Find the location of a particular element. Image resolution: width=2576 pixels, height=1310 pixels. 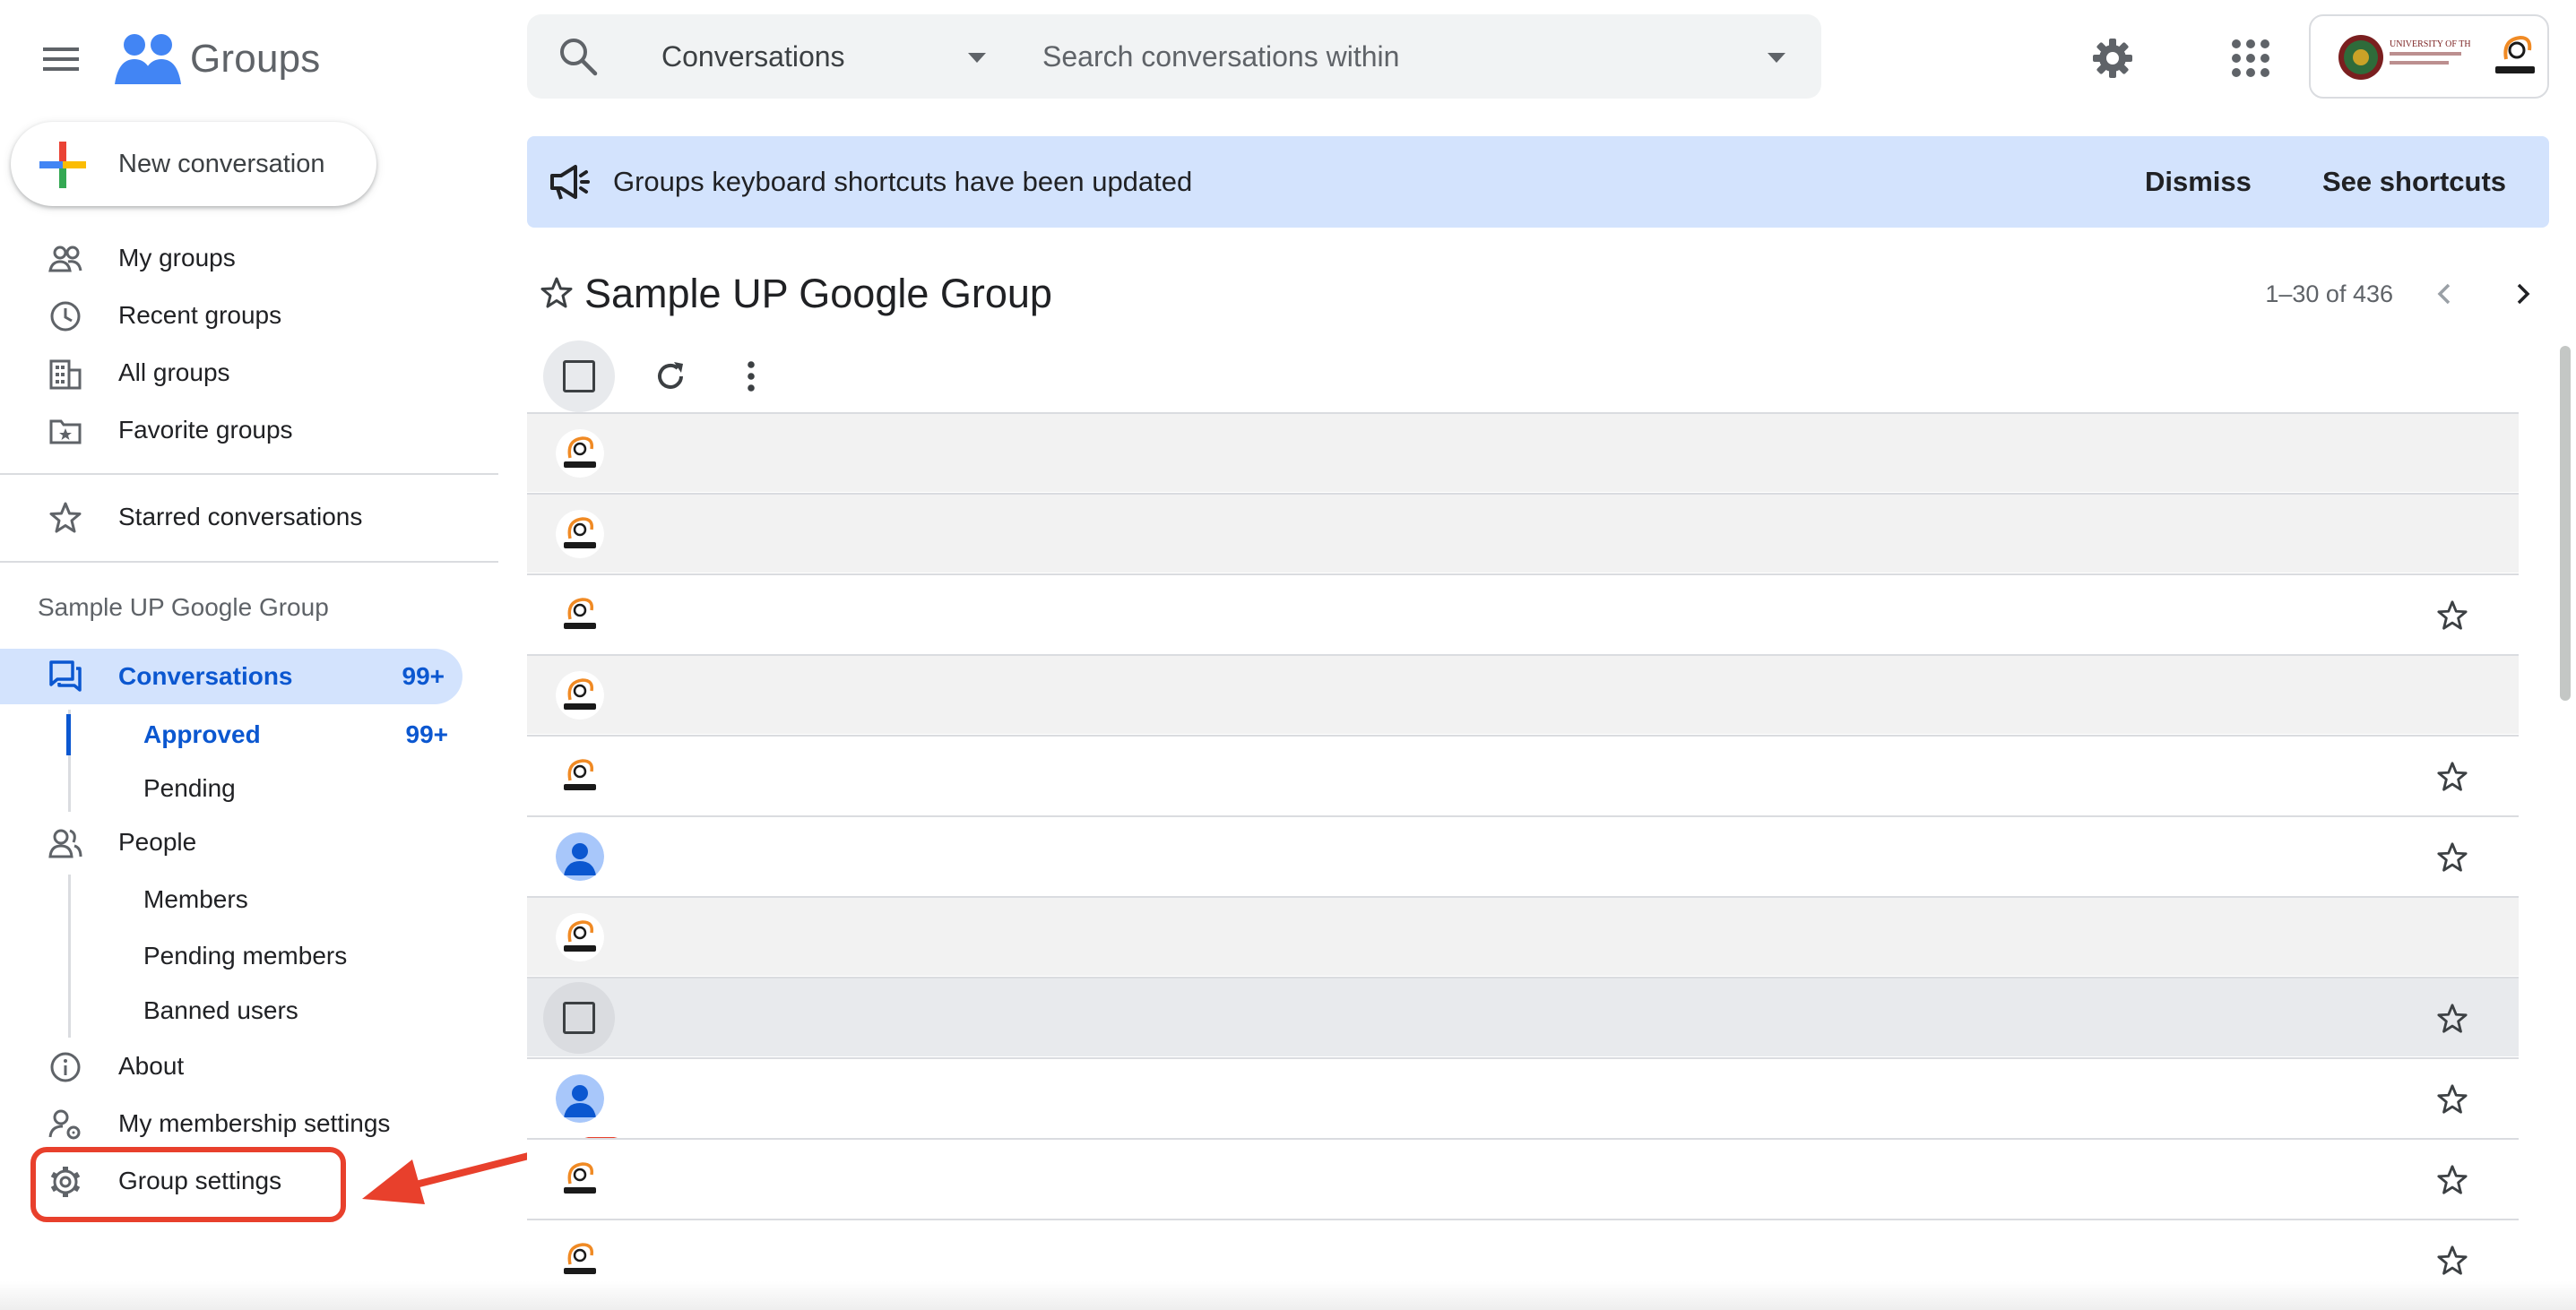

gear-icon is located at coordinates (2112, 58).